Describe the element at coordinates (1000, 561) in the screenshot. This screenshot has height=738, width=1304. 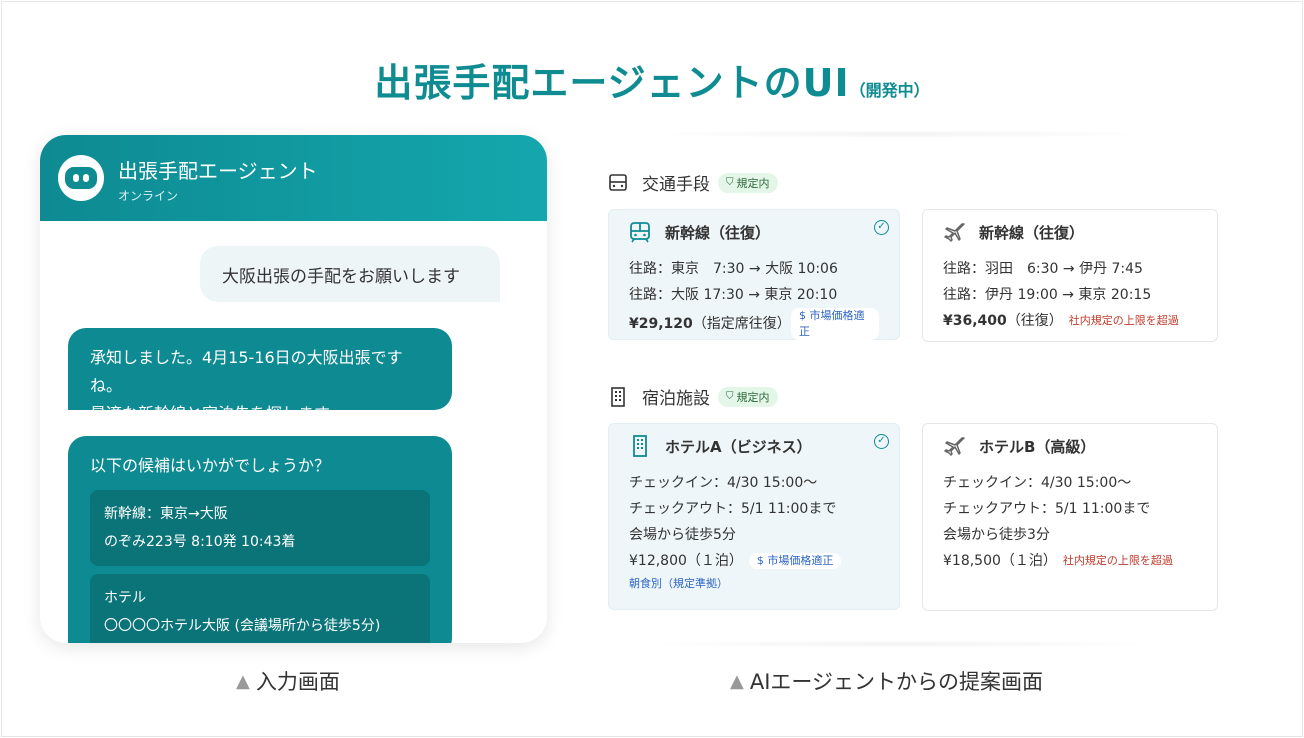
I see `price: ¥18,500（１泊）` at that location.